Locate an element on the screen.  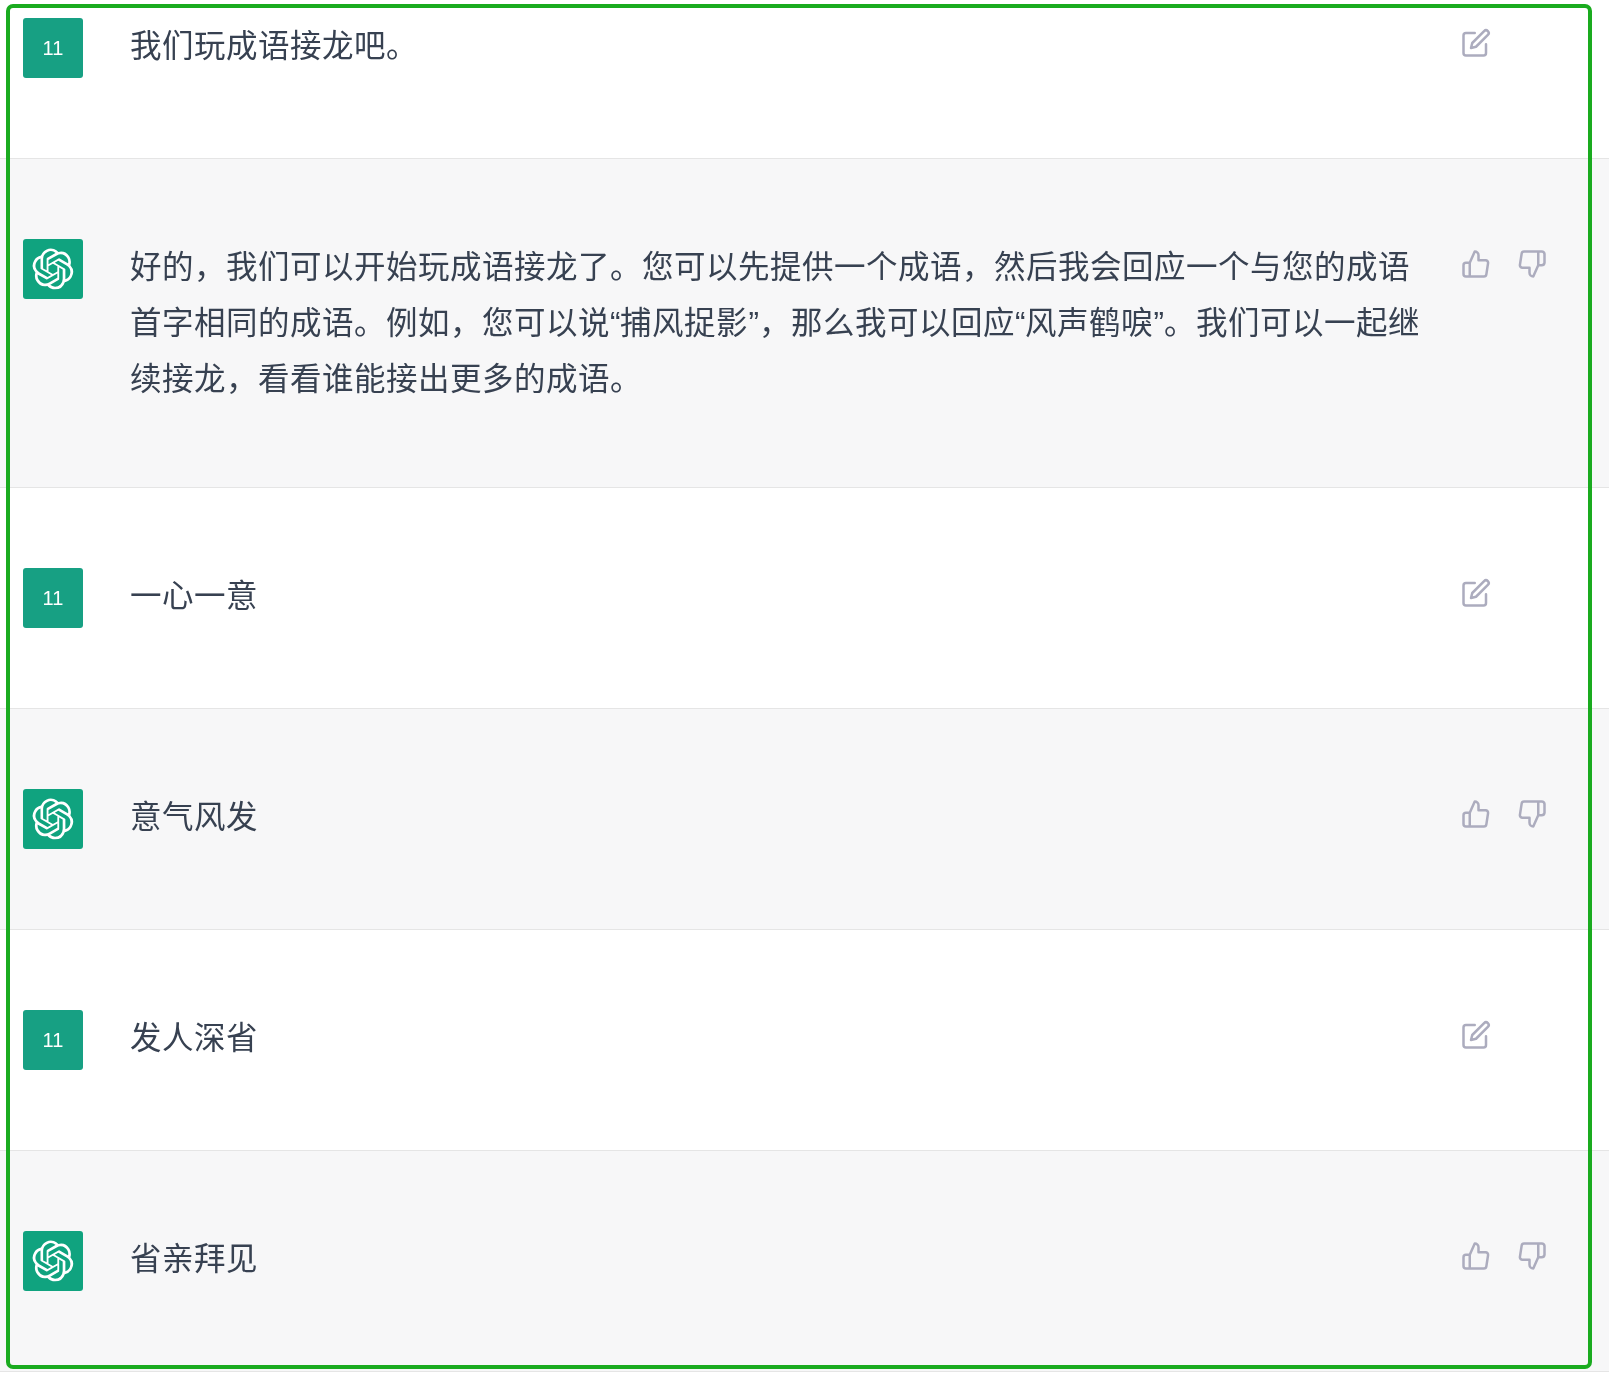
message-text: 省亲拜见 is located at coordinates (194, 1259).